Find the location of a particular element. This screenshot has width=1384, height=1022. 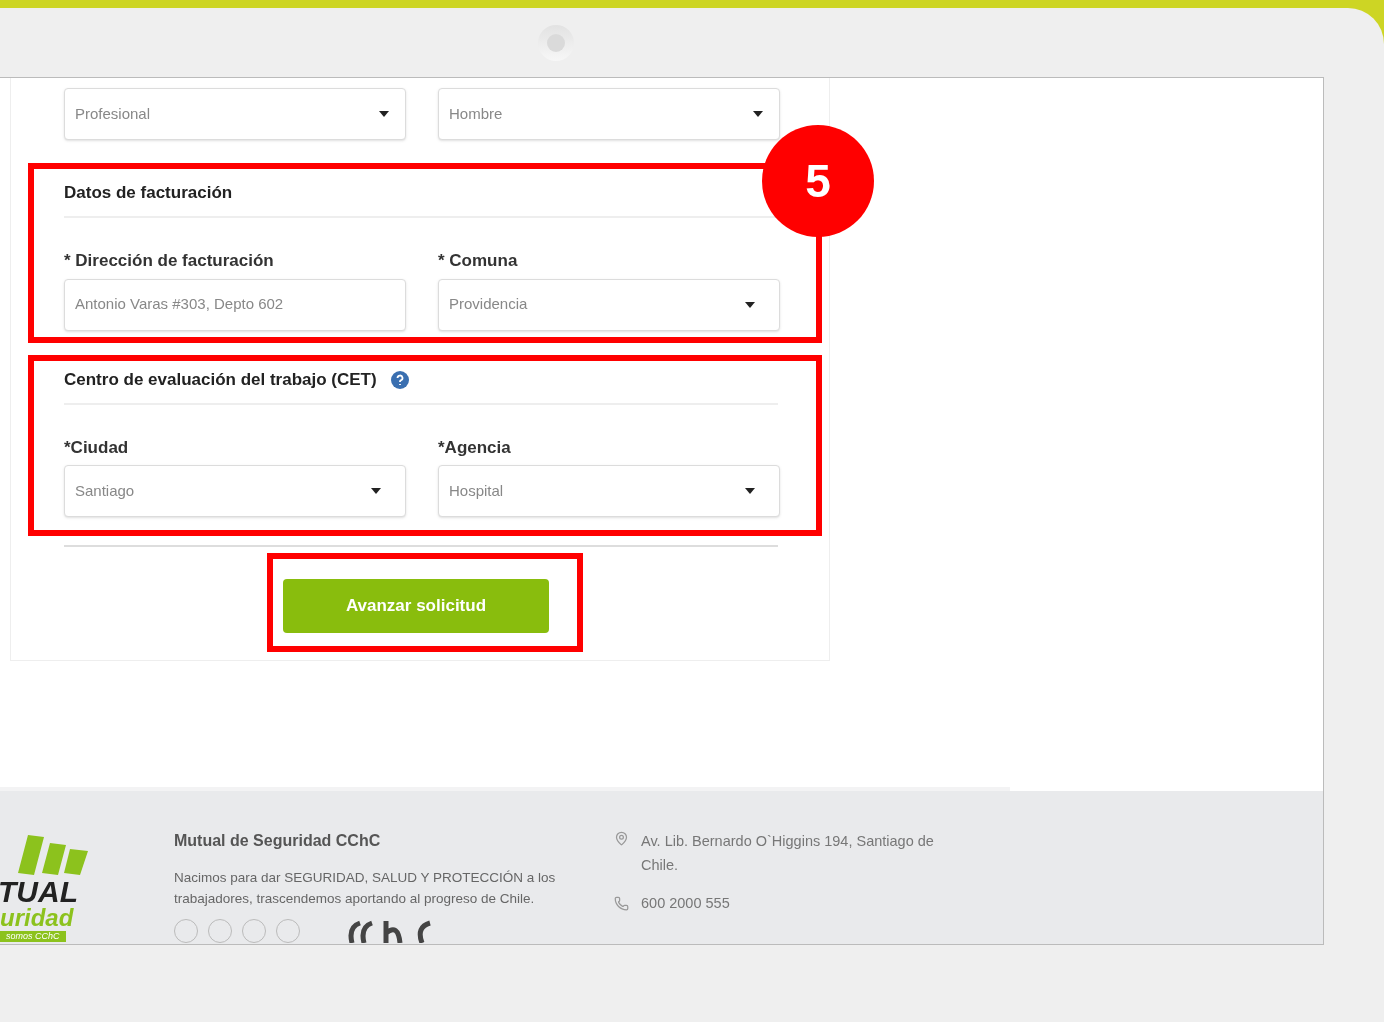

select-field: Hospital is located at coordinates (609, 491).